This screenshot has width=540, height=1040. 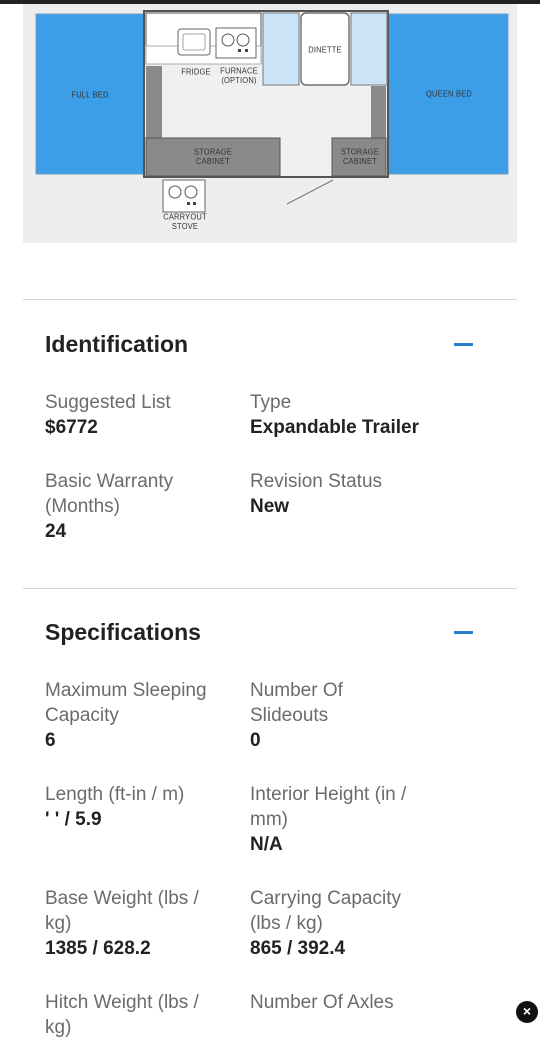 What do you see at coordinates (126, 703) in the screenshot?
I see `field-label: Maximum Sleeping Capacity` at bounding box center [126, 703].